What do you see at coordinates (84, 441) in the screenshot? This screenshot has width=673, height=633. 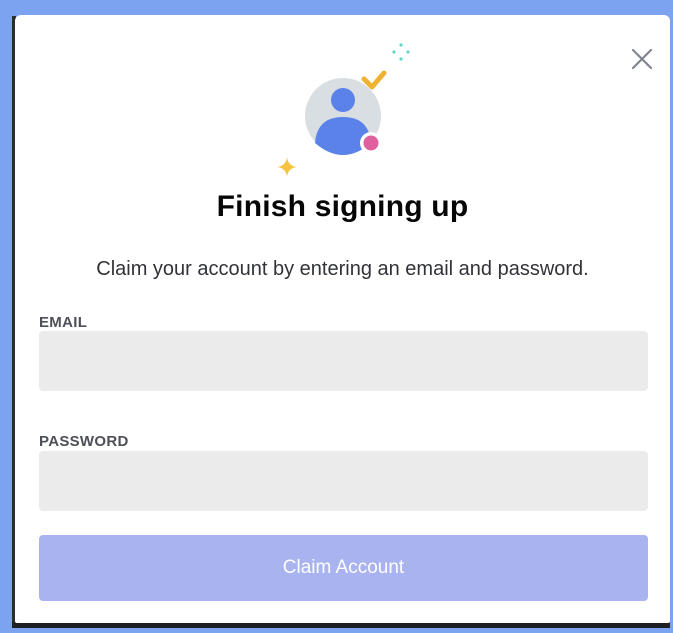 I see `password-label: PASSWORD` at bounding box center [84, 441].